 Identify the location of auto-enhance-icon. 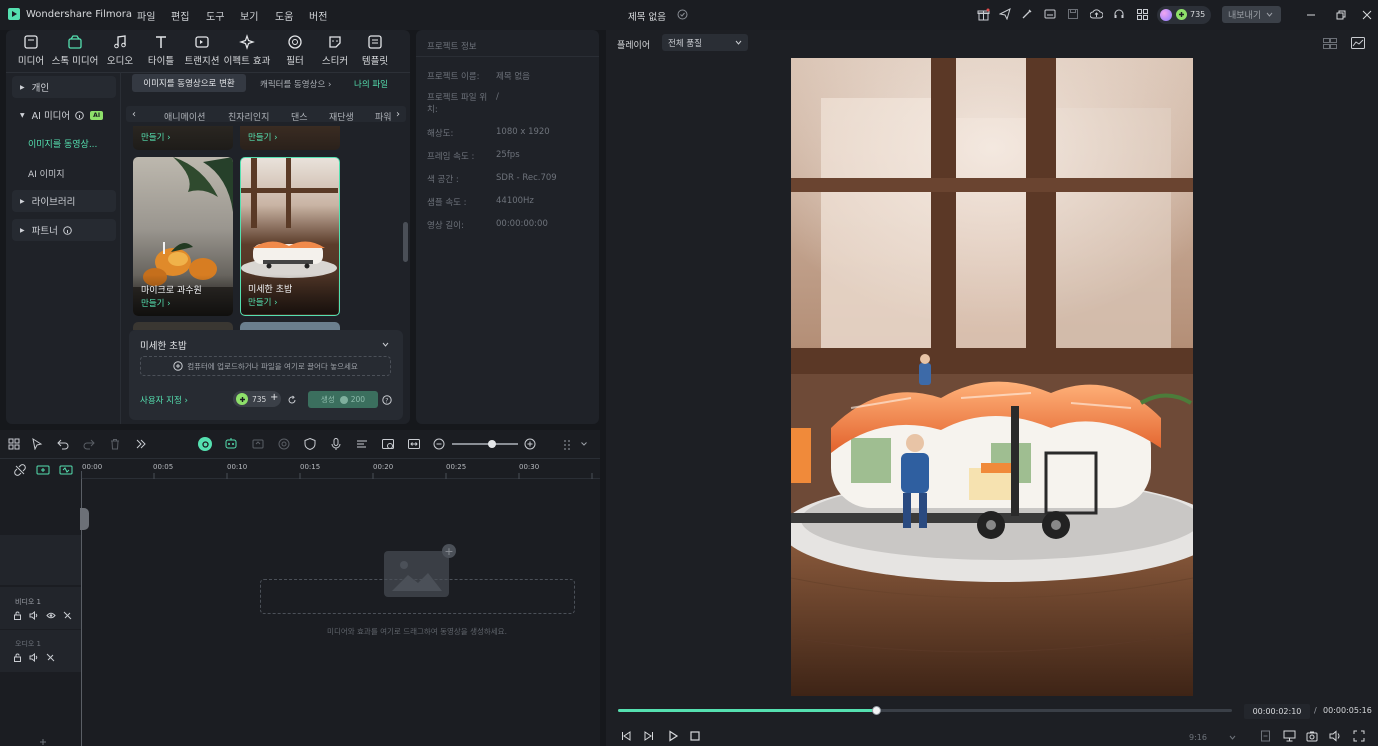
(258, 444).